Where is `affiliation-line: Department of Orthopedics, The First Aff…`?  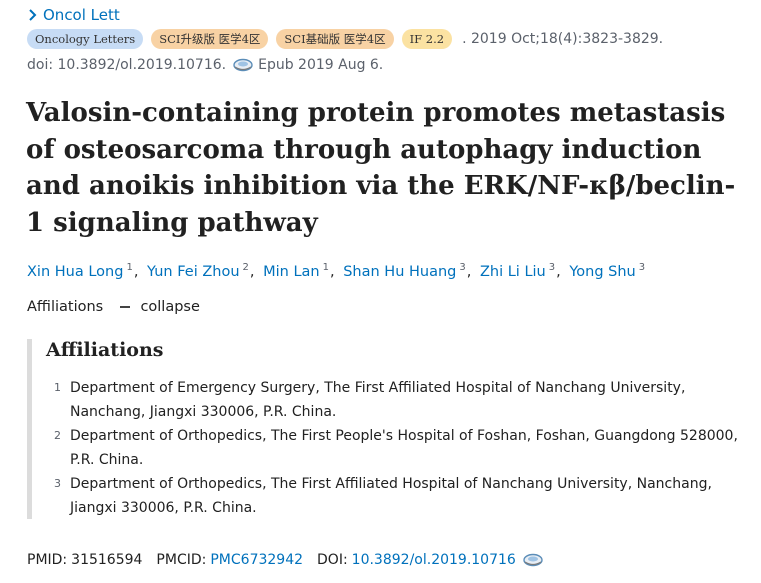 affiliation-line: Department of Orthopedics, The First Aff… is located at coordinates (391, 484).